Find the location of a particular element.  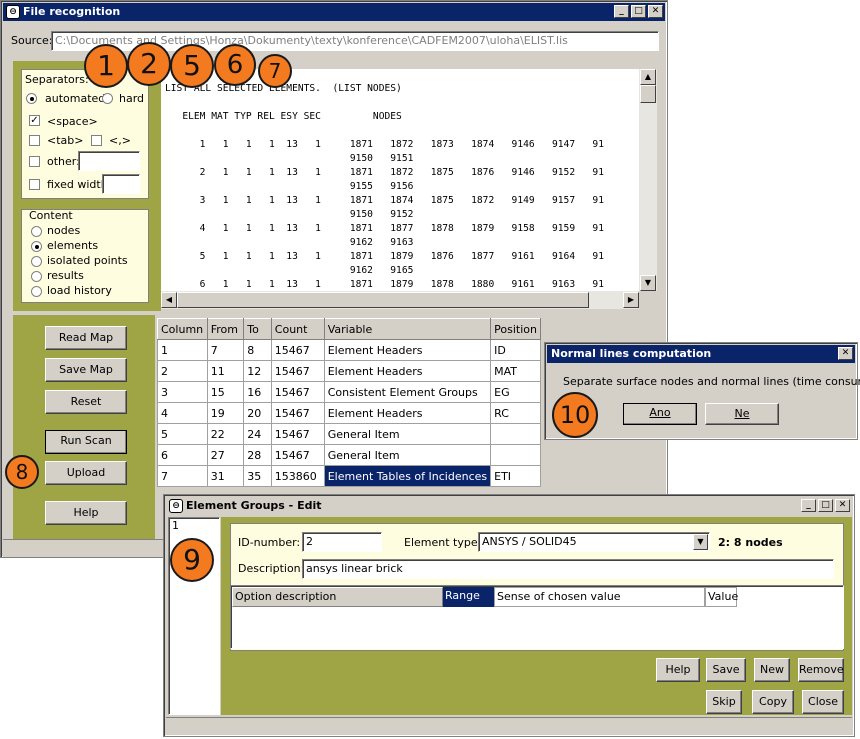

table-cell: 7 is located at coordinates (225, 350).